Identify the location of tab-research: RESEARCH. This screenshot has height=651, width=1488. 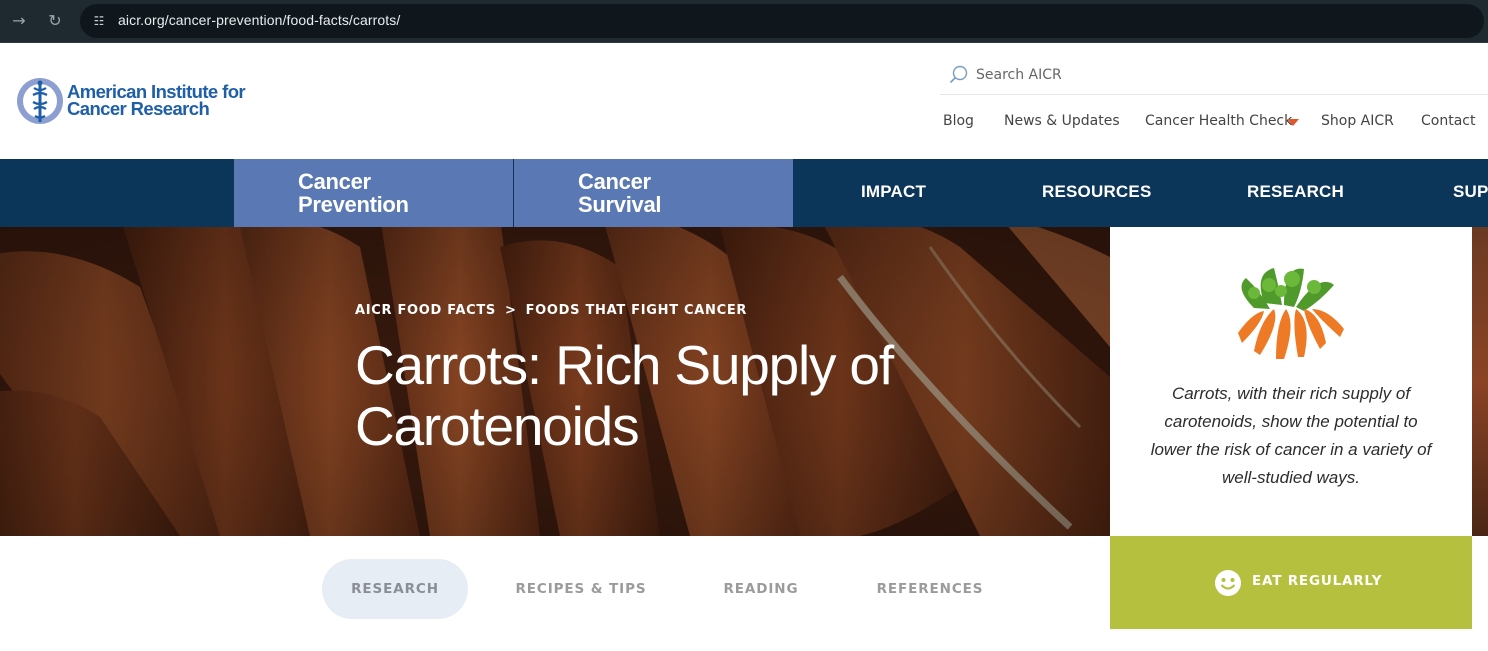
(395, 589).